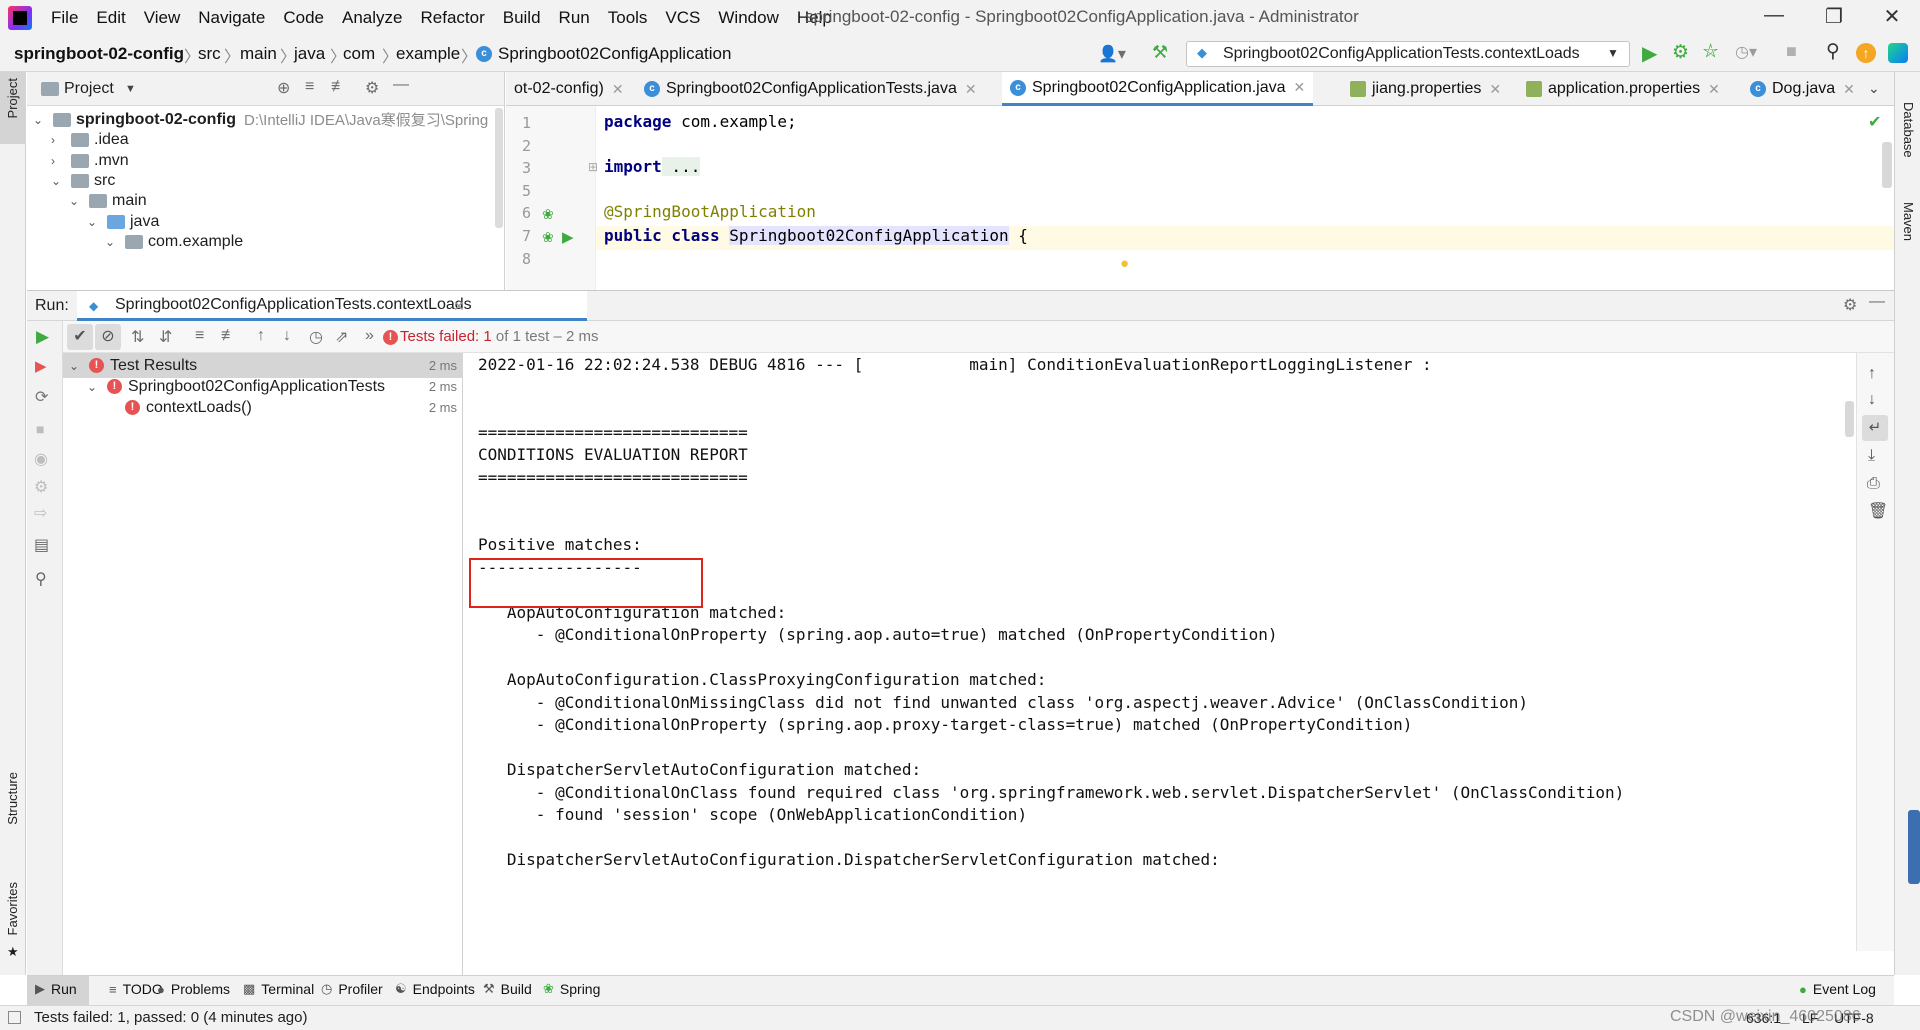  Describe the element at coordinates (614, 54) in the screenshot. I see `breadcrumb-class: Springboot02ConfigApplication` at that location.